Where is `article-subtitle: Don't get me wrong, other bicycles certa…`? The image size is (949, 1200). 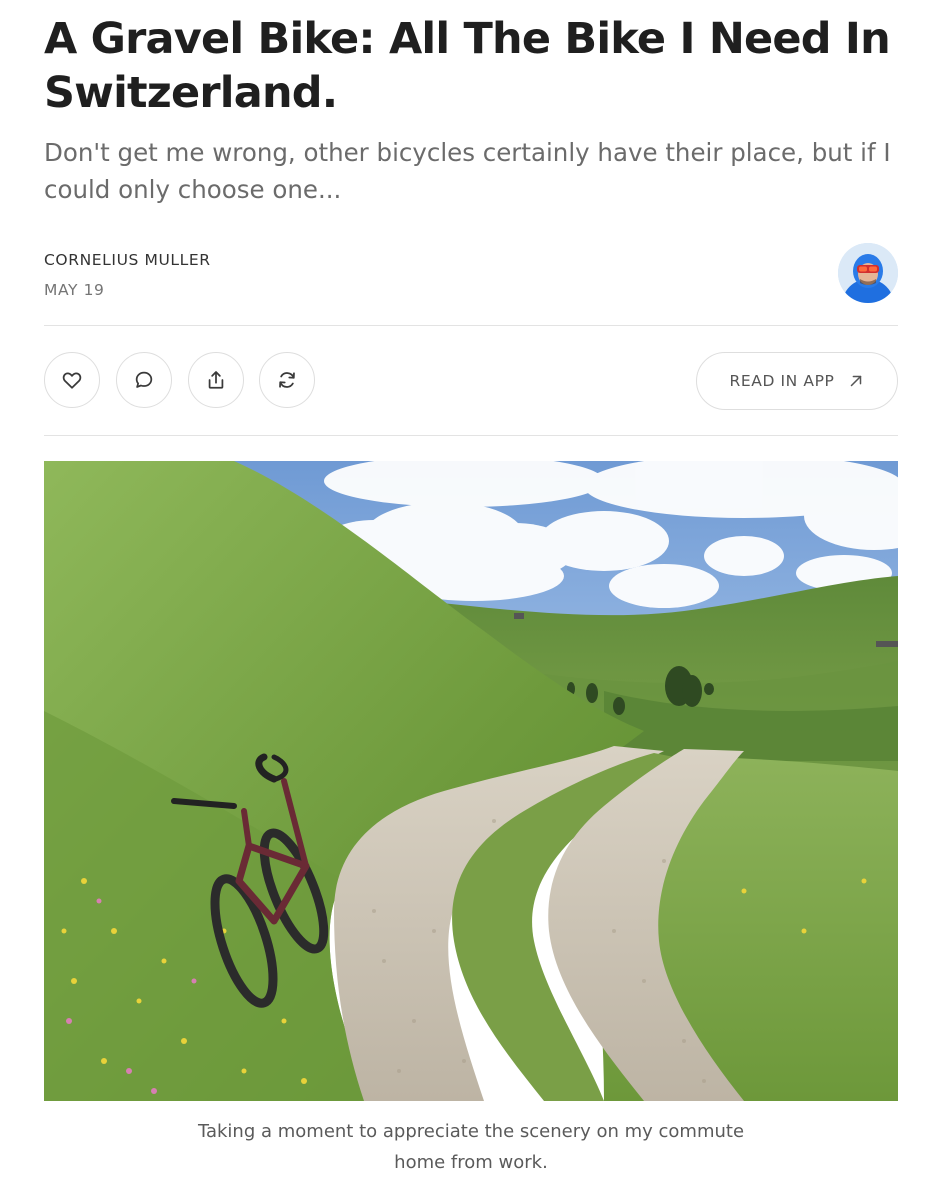
article-subtitle: Don't get me wrong, other bicycles certa… is located at coordinates (467, 171).